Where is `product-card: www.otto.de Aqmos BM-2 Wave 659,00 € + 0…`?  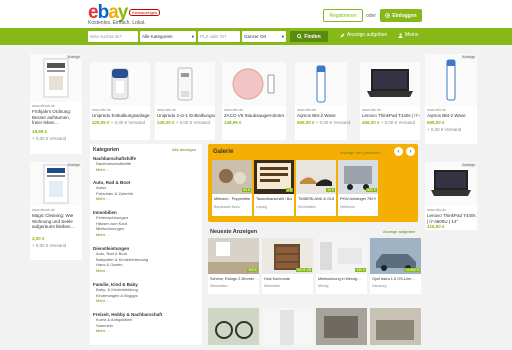
product-card: www.otto.de Aqmos BM-2 Wave 659,00 € + 0… is located at coordinates (322, 101).